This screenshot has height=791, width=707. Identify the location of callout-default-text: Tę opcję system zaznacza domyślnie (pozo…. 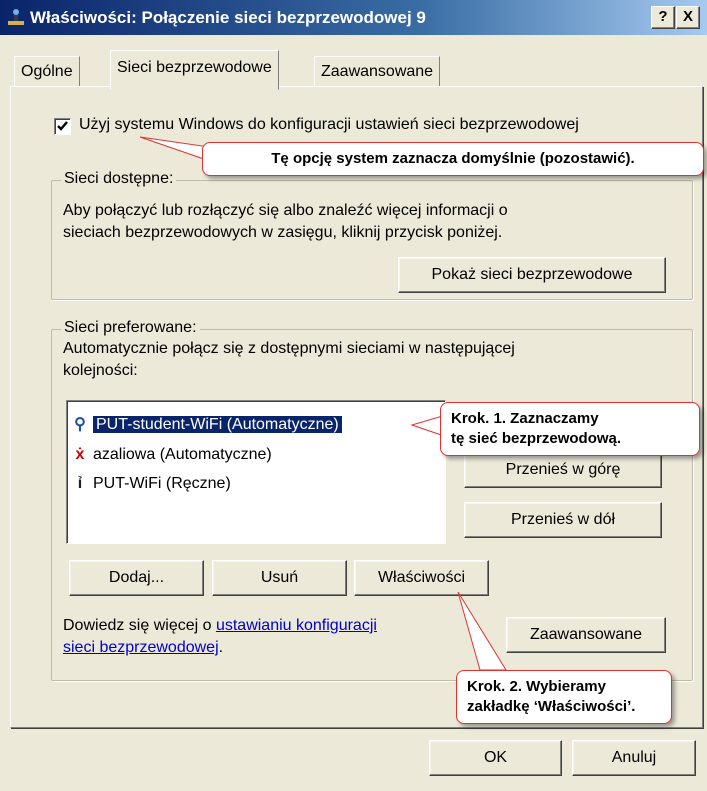
(453, 158).